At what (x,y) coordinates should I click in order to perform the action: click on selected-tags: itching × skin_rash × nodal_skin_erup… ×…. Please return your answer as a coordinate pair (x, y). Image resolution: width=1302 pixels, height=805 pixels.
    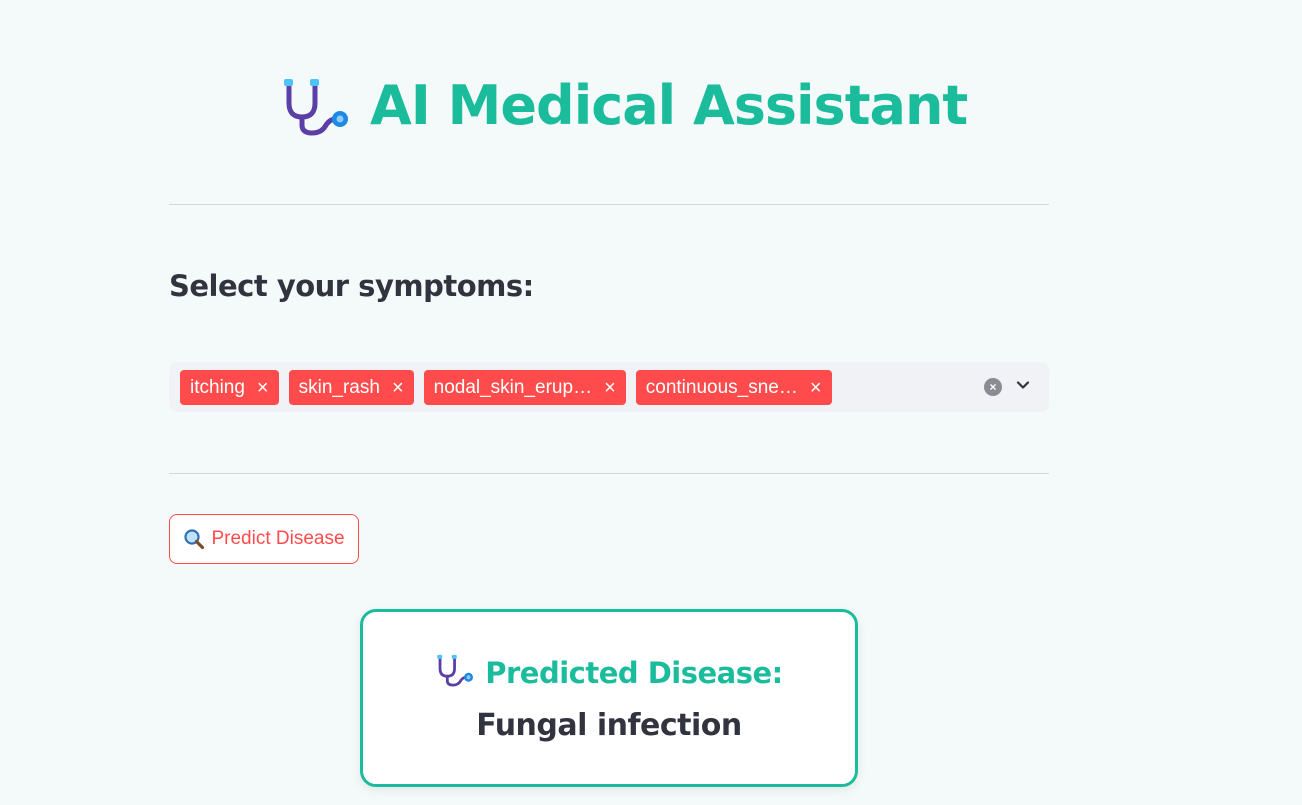
    Looking at the image, I should click on (506, 387).